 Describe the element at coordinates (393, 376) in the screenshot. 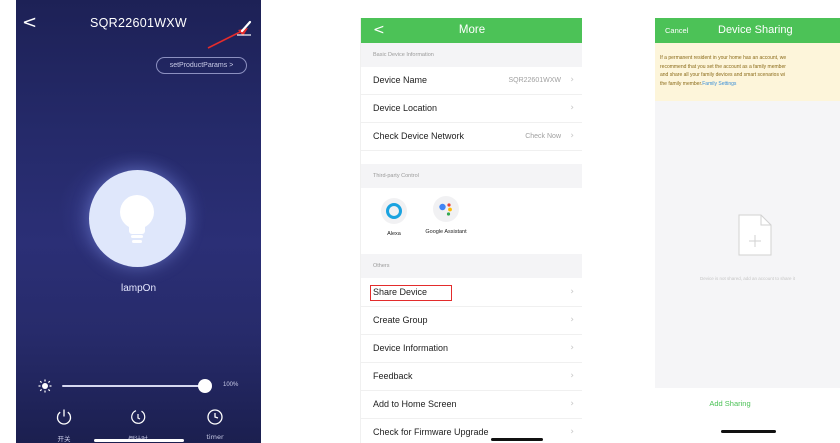

I see `row-label: Feedback` at that location.